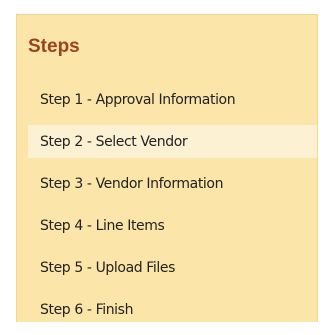 The width and height of the screenshot is (331, 335). I want to click on step-item-vendor-information: Step 3 - Vendor Information, so click(172, 183).